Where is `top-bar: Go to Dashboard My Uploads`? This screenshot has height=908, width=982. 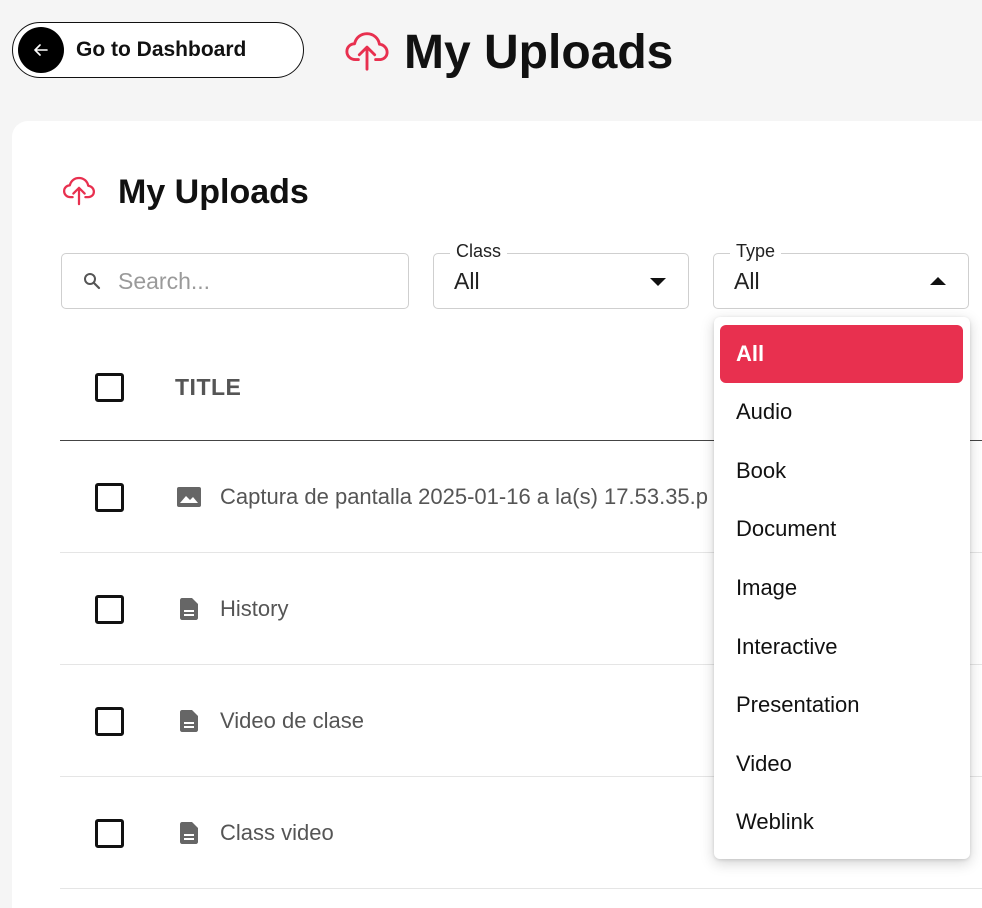 top-bar: Go to Dashboard My Uploads is located at coordinates (491, 55).